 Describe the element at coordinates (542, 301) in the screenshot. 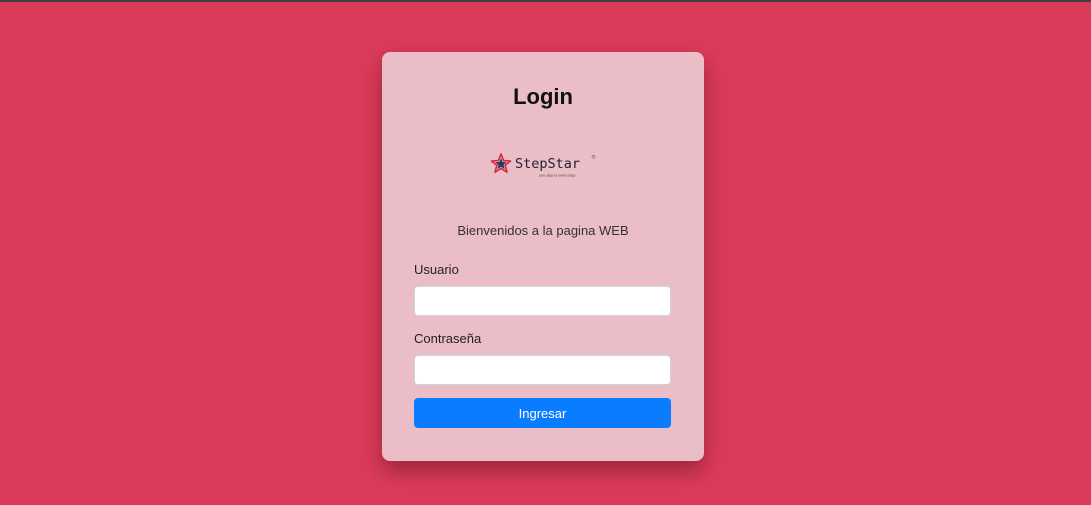

I see `username-input` at that location.